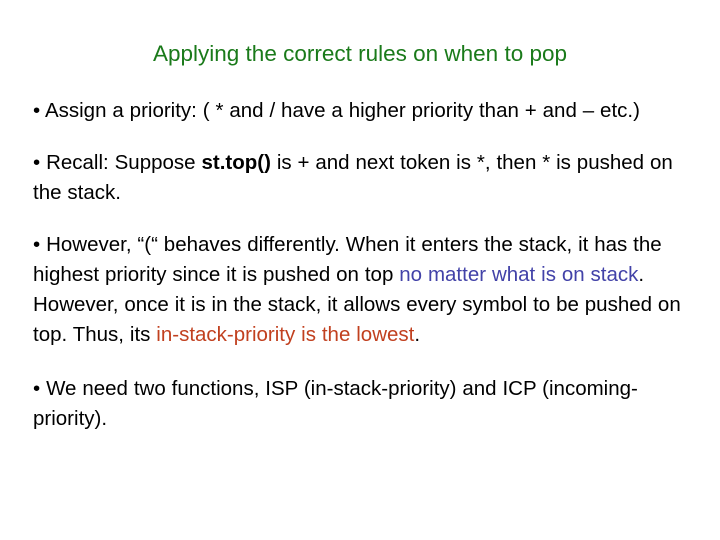 Image resolution: width=720 pixels, height=540 pixels. Describe the element at coordinates (117, 162) in the screenshot. I see `bullet-text-recall-part1: • Recall: Suppose` at that location.